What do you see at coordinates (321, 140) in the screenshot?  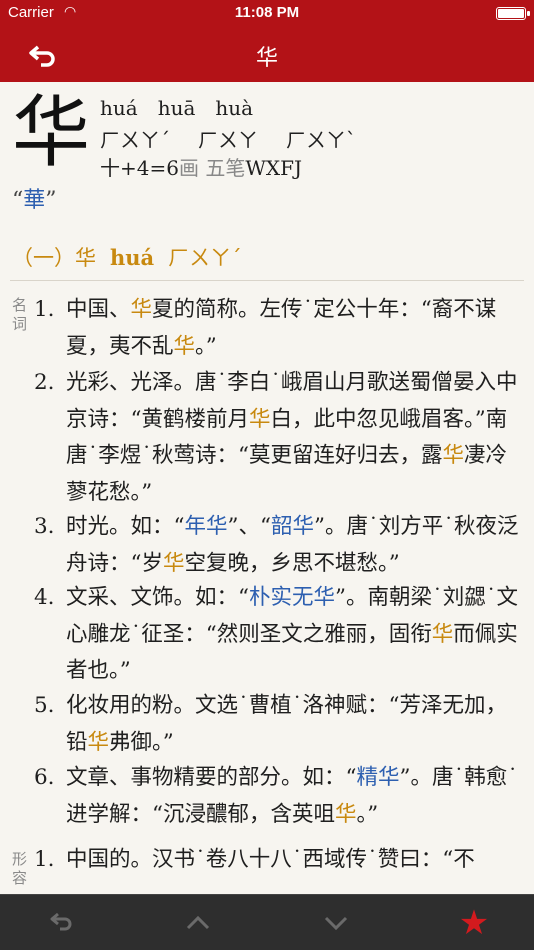 I see `zhuyin-item: ㄏㄨㄚˋ` at bounding box center [321, 140].